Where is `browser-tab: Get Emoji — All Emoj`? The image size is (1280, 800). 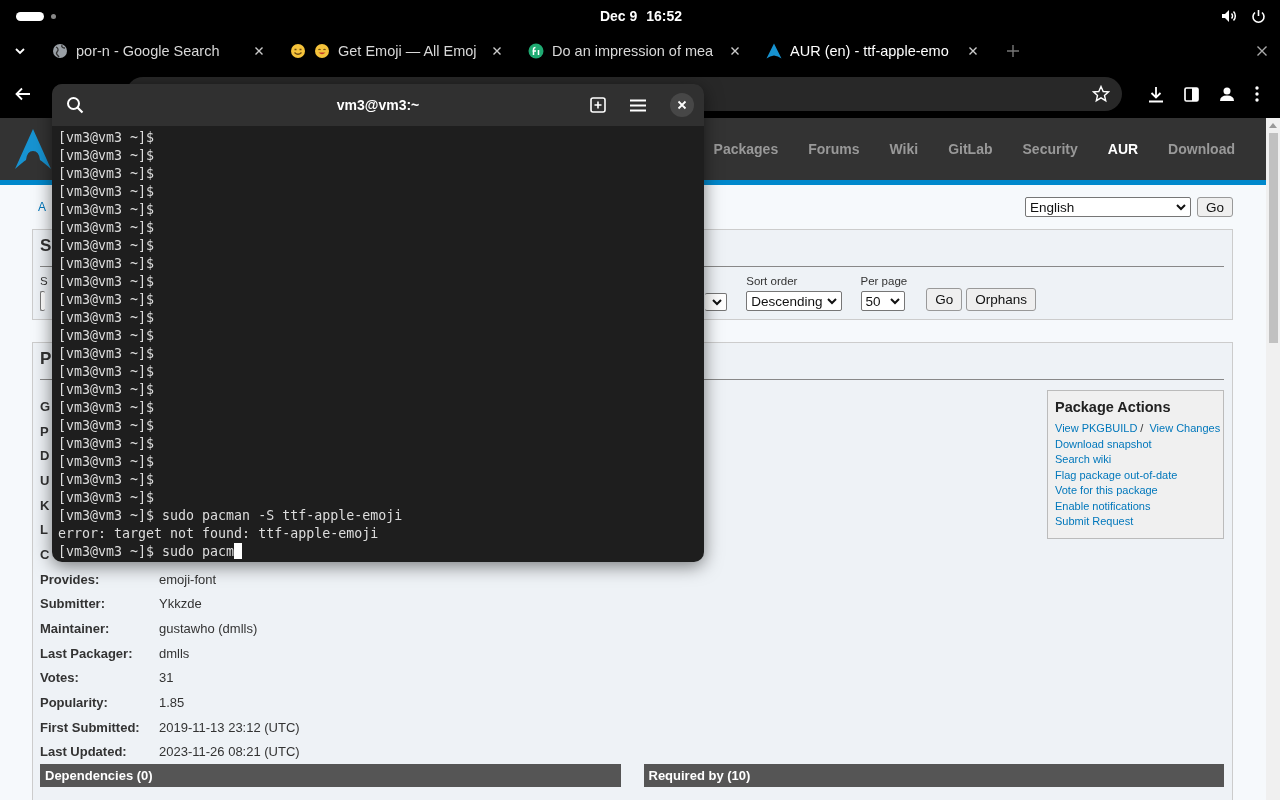
browser-tab: Get Emoji — All Emoj is located at coordinates (396, 51).